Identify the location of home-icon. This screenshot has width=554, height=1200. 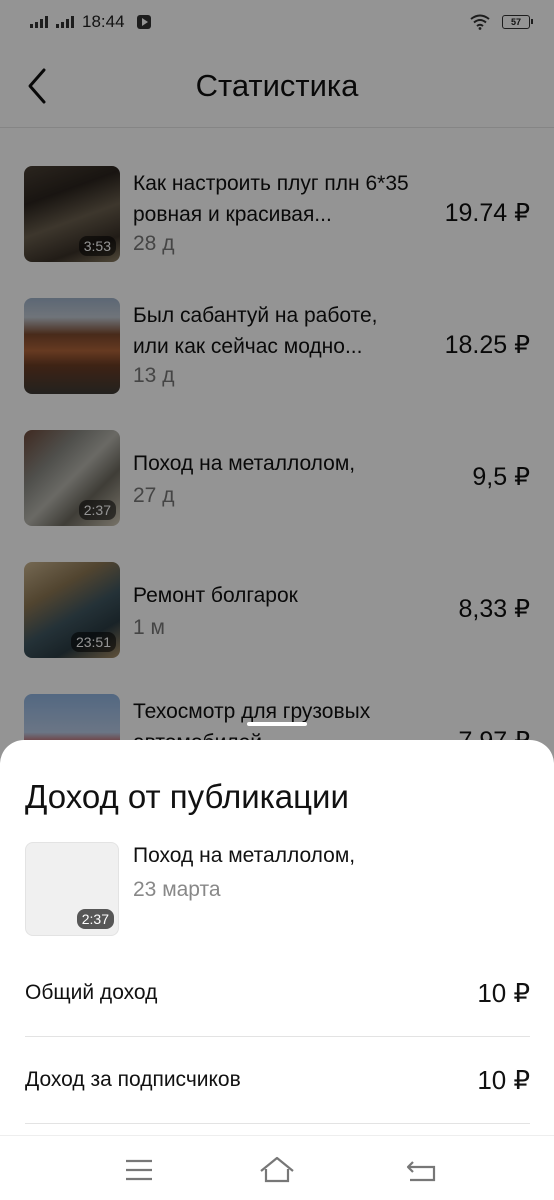
(277, 1170).